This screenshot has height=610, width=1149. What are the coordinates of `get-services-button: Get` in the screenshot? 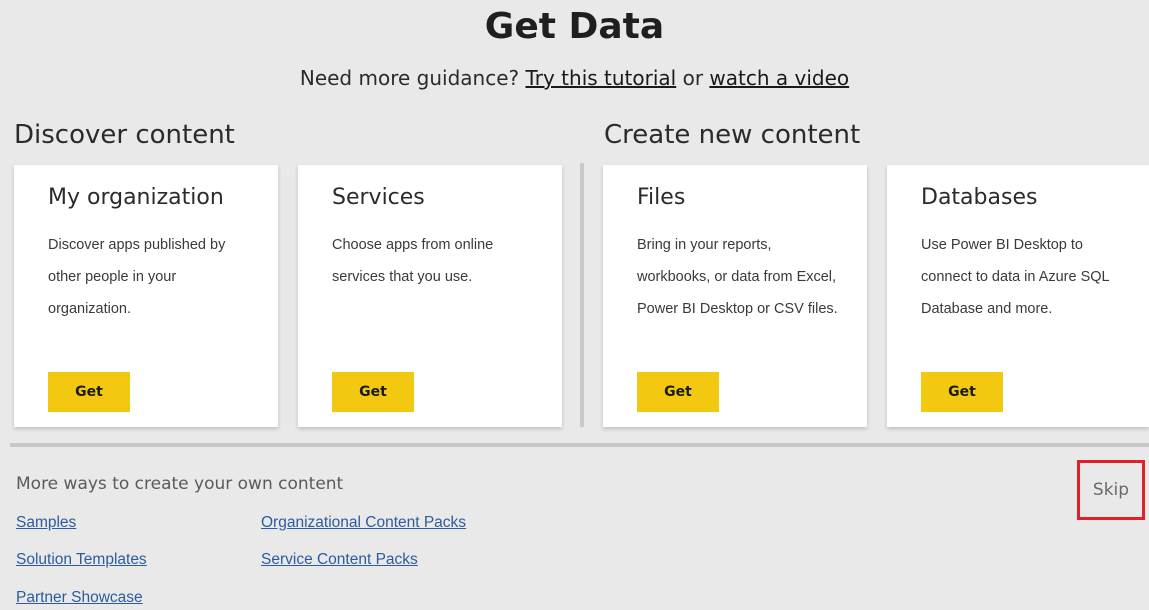 It's located at (373, 392).